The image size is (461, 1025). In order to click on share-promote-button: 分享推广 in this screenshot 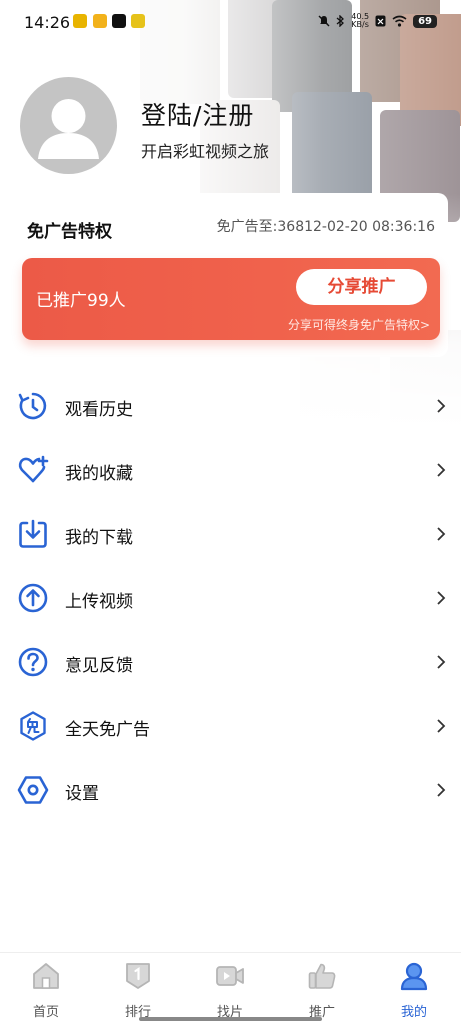, I will do `click(361, 287)`.